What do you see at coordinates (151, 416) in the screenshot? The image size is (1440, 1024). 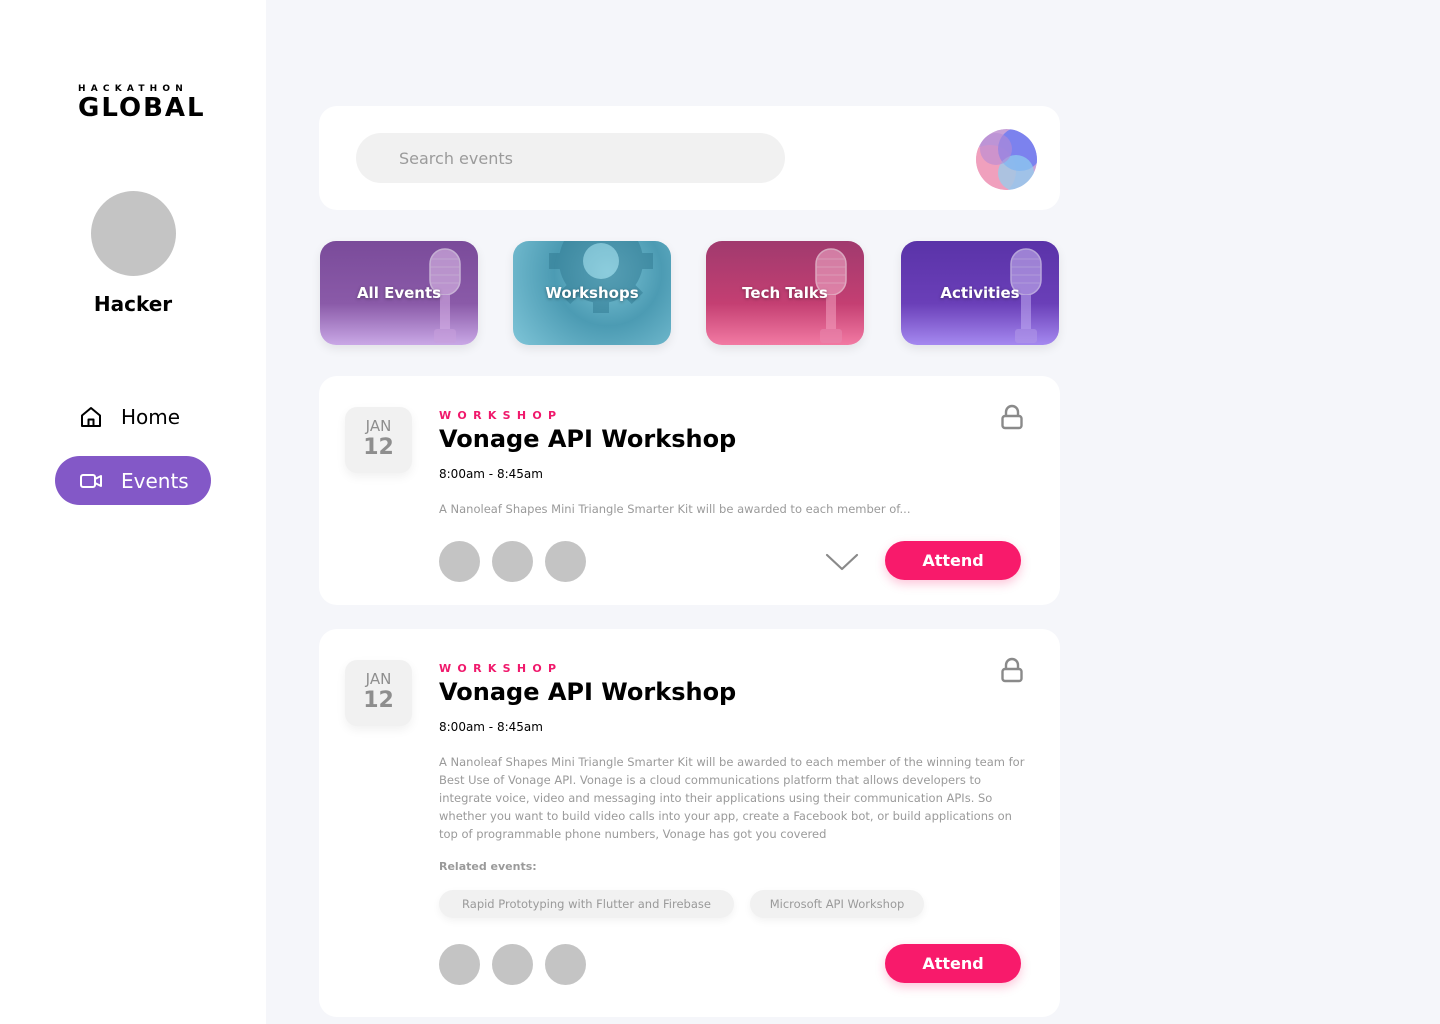 I see `nav-label-home: Home` at bounding box center [151, 416].